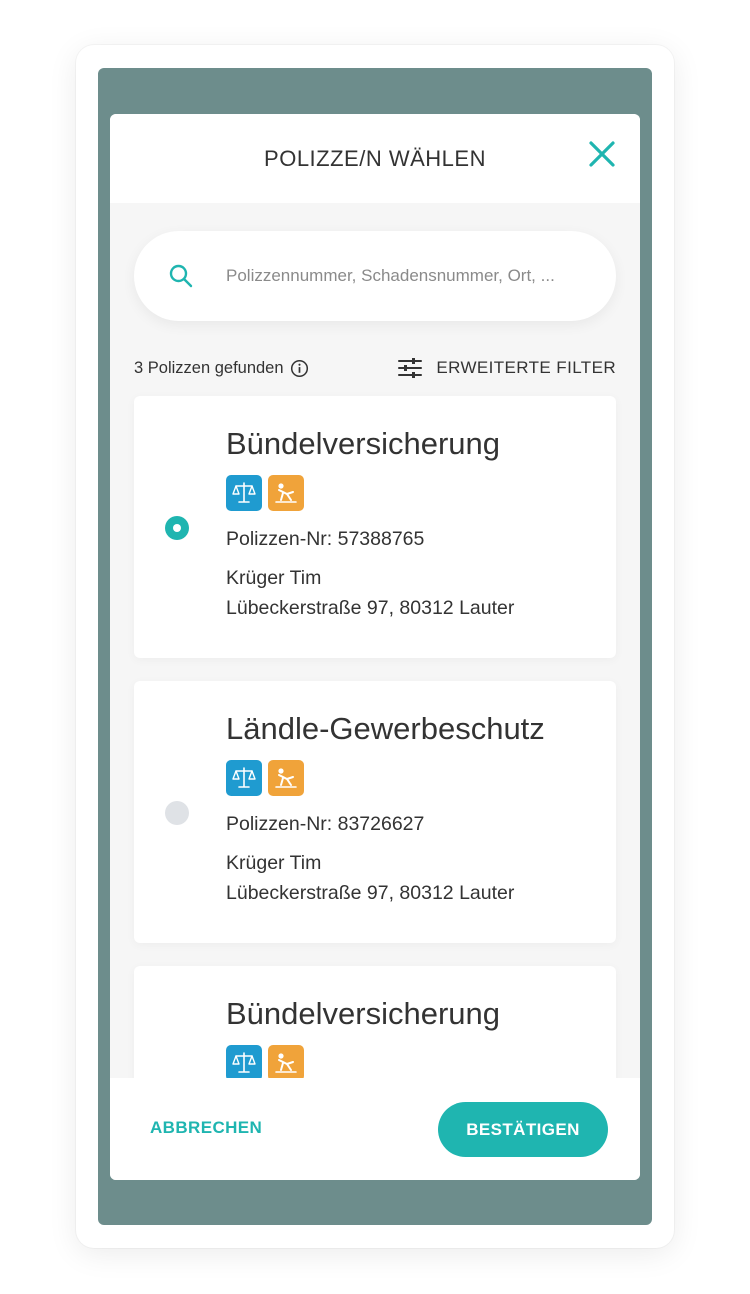 The image size is (750, 1294). What do you see at coordinates (375, 368) in the screenshot?
I see `results-toolbar: 3 Polizzen gefunden ERWEITERTE FILTER` at bounding box center [375, 368].